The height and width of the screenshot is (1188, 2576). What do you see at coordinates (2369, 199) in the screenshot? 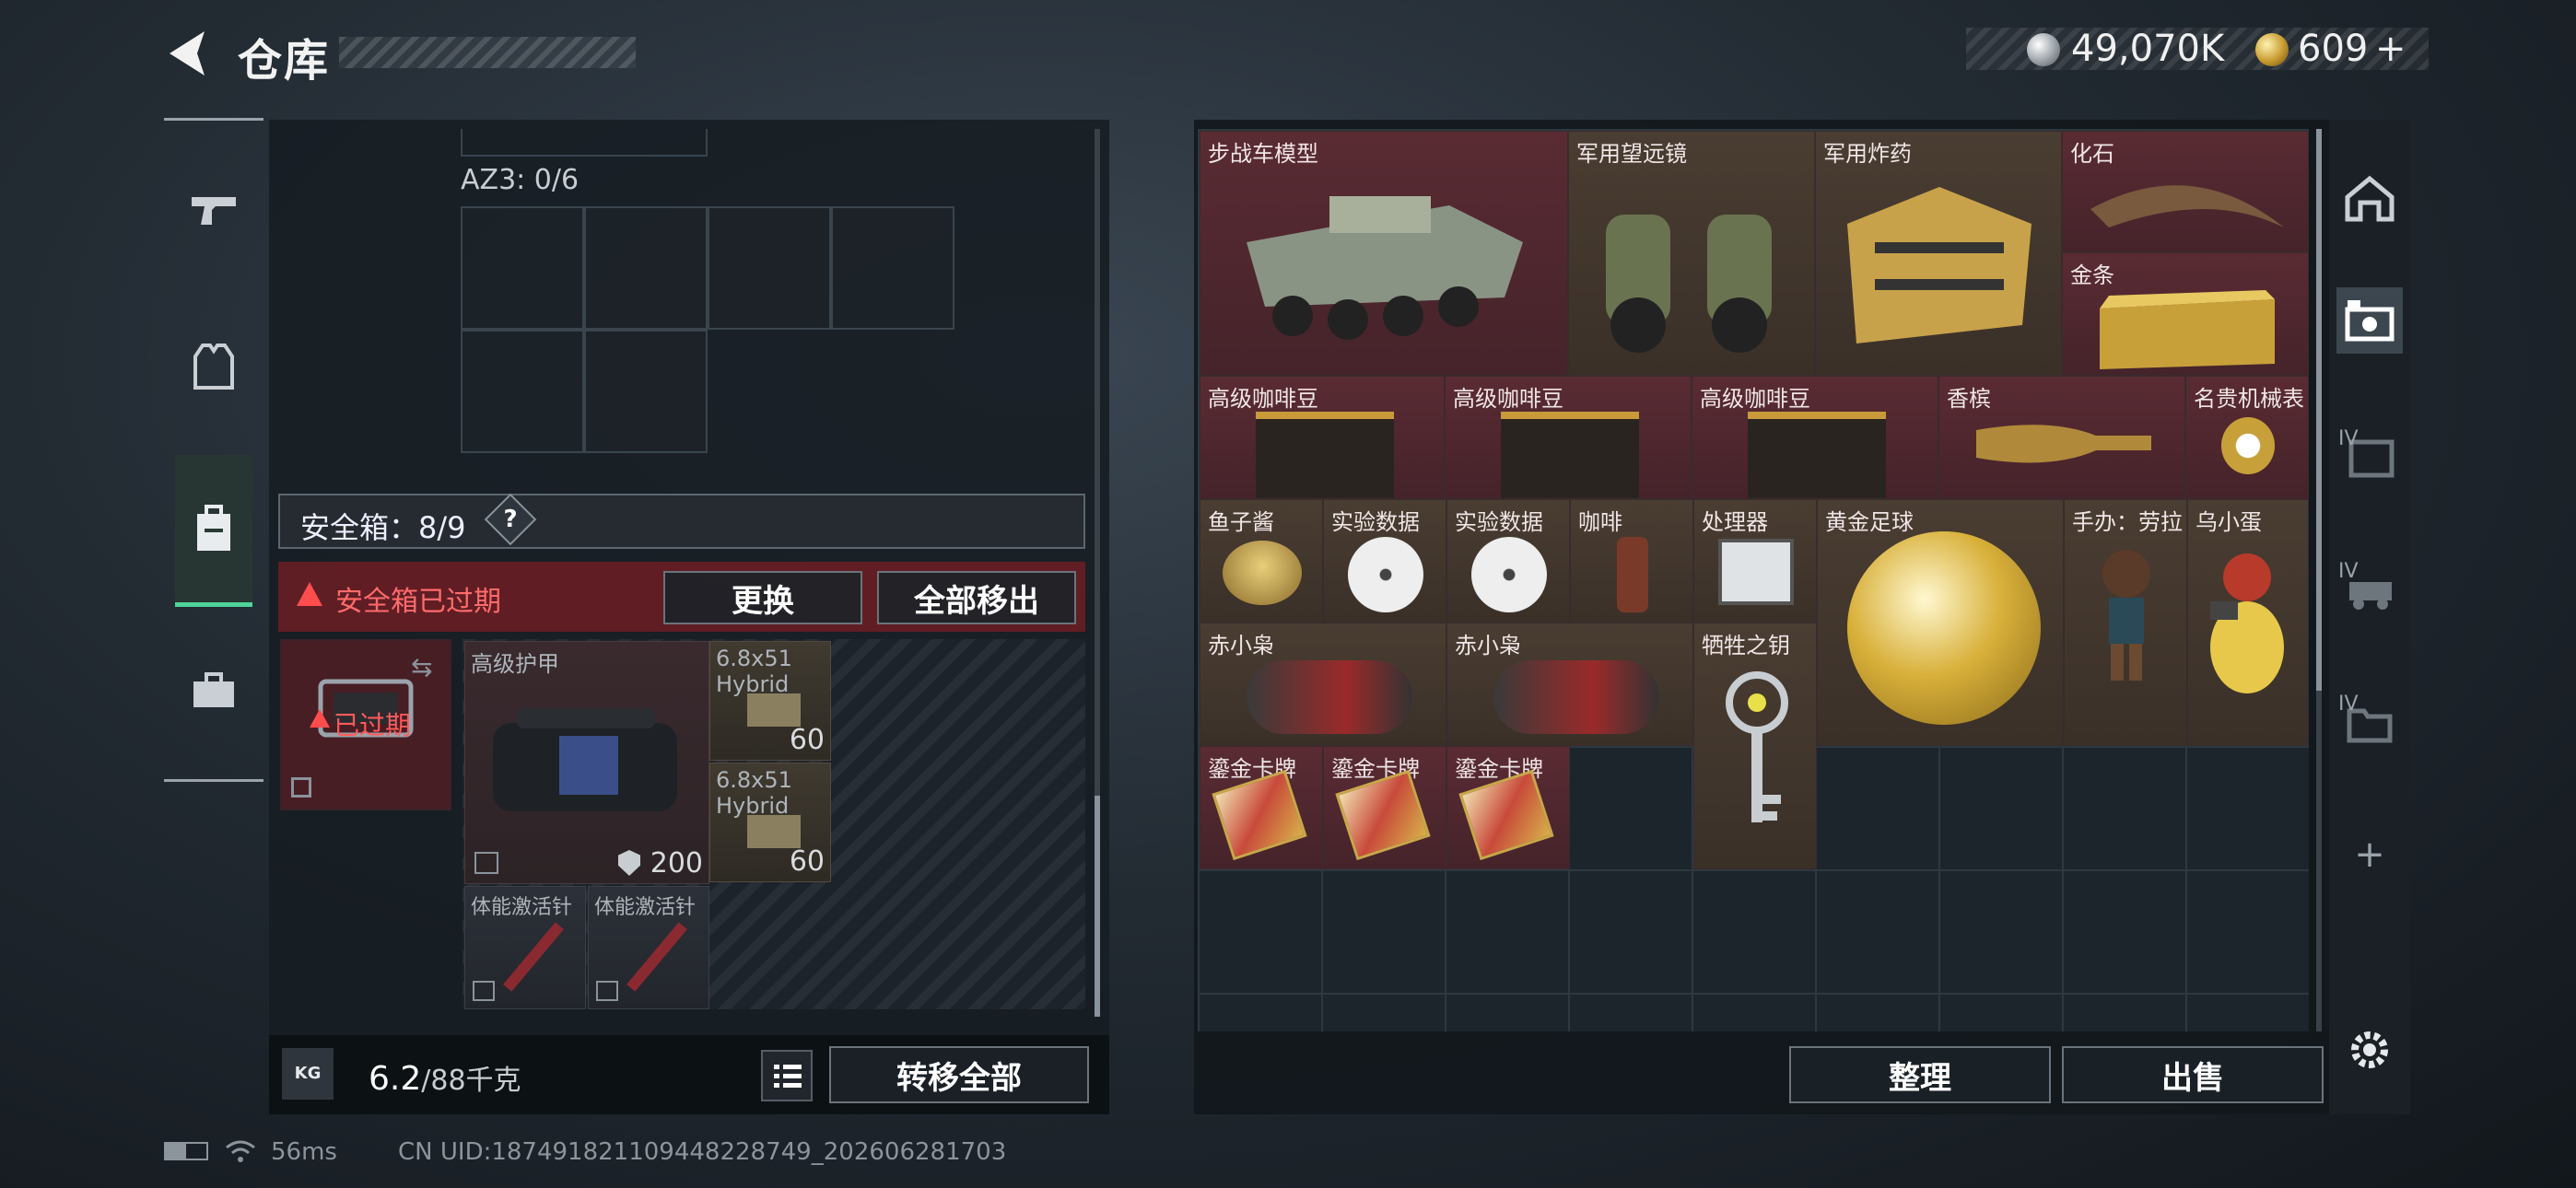
I see `stash-tab-home` at bounding box center [2369, 199].